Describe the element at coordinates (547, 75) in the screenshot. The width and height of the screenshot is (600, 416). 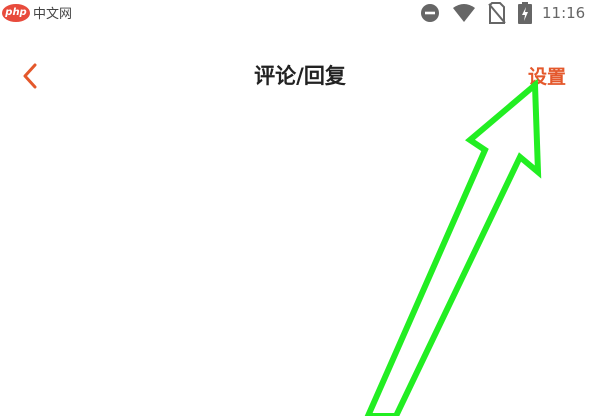
I see `settings-button: 设置` at that location.